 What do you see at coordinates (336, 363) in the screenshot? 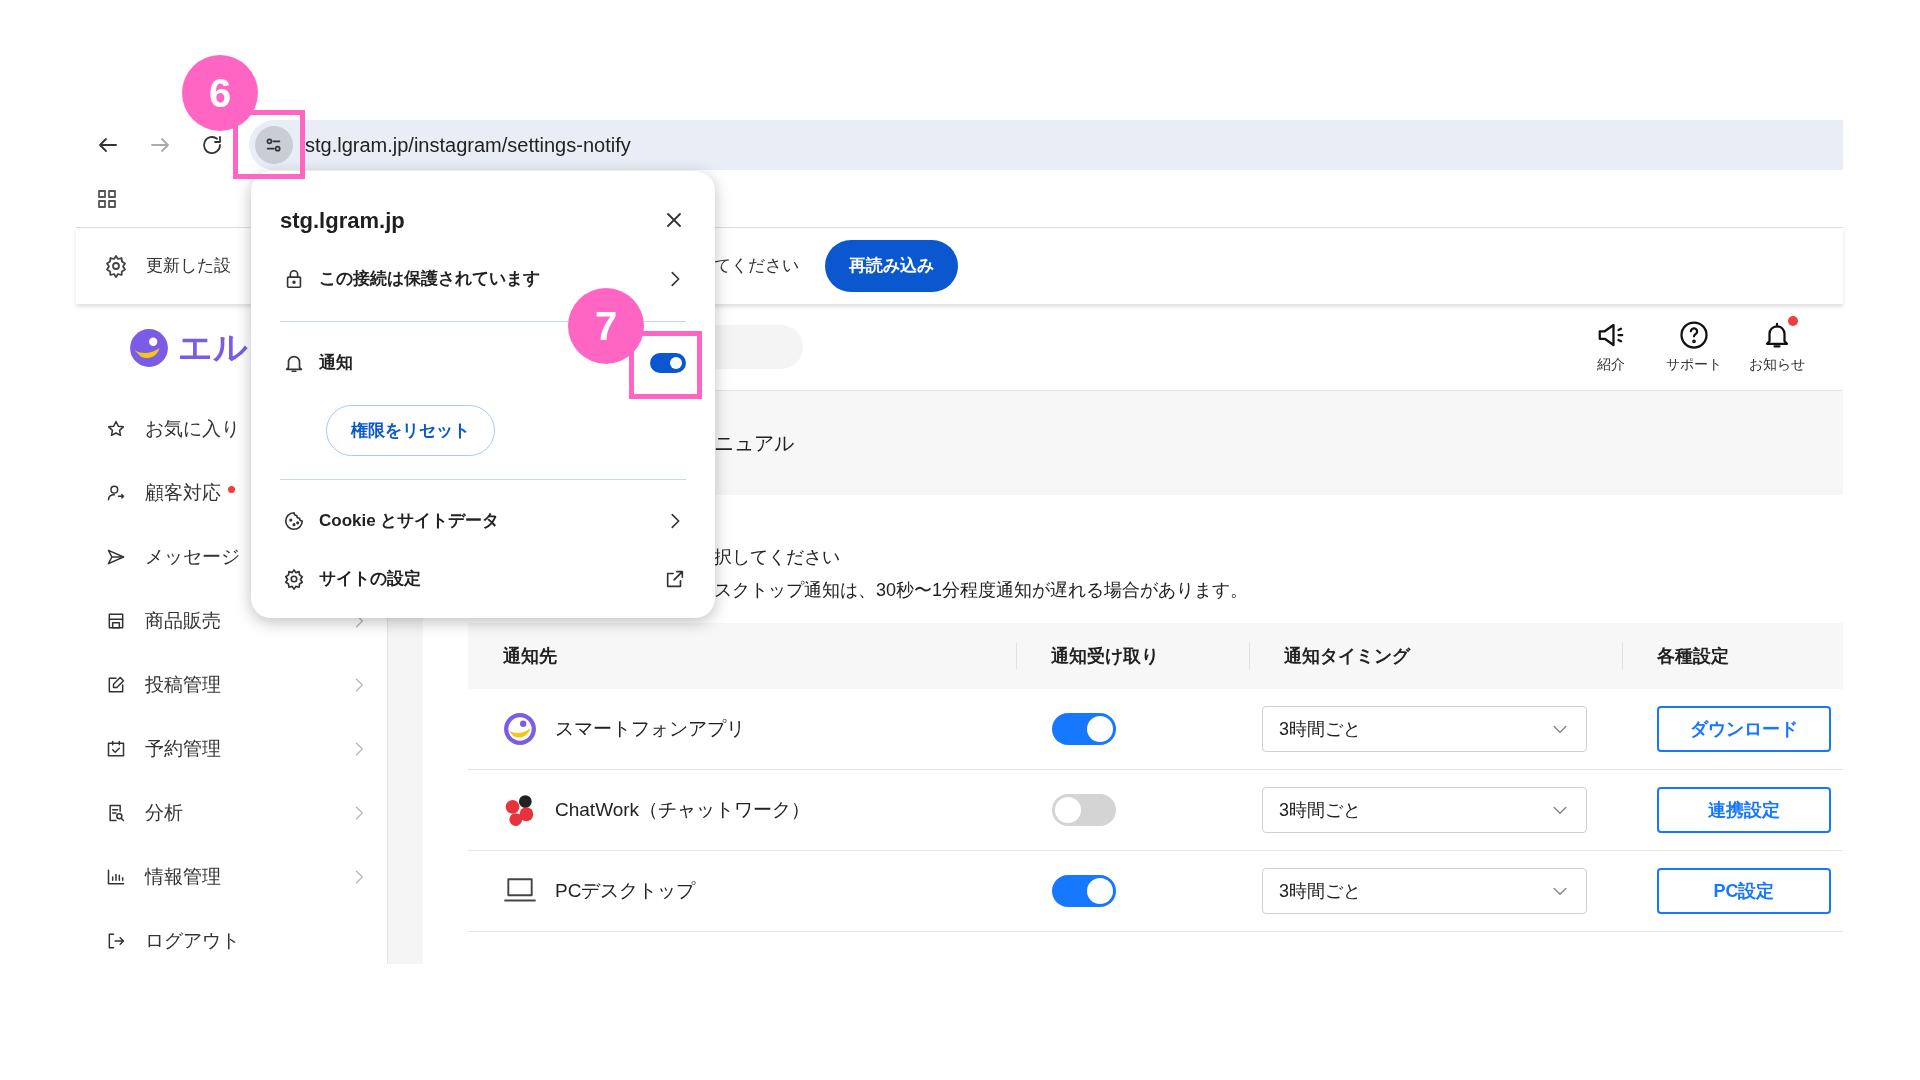
I see `notification-label: 通知` at bounding box center [336, 363].